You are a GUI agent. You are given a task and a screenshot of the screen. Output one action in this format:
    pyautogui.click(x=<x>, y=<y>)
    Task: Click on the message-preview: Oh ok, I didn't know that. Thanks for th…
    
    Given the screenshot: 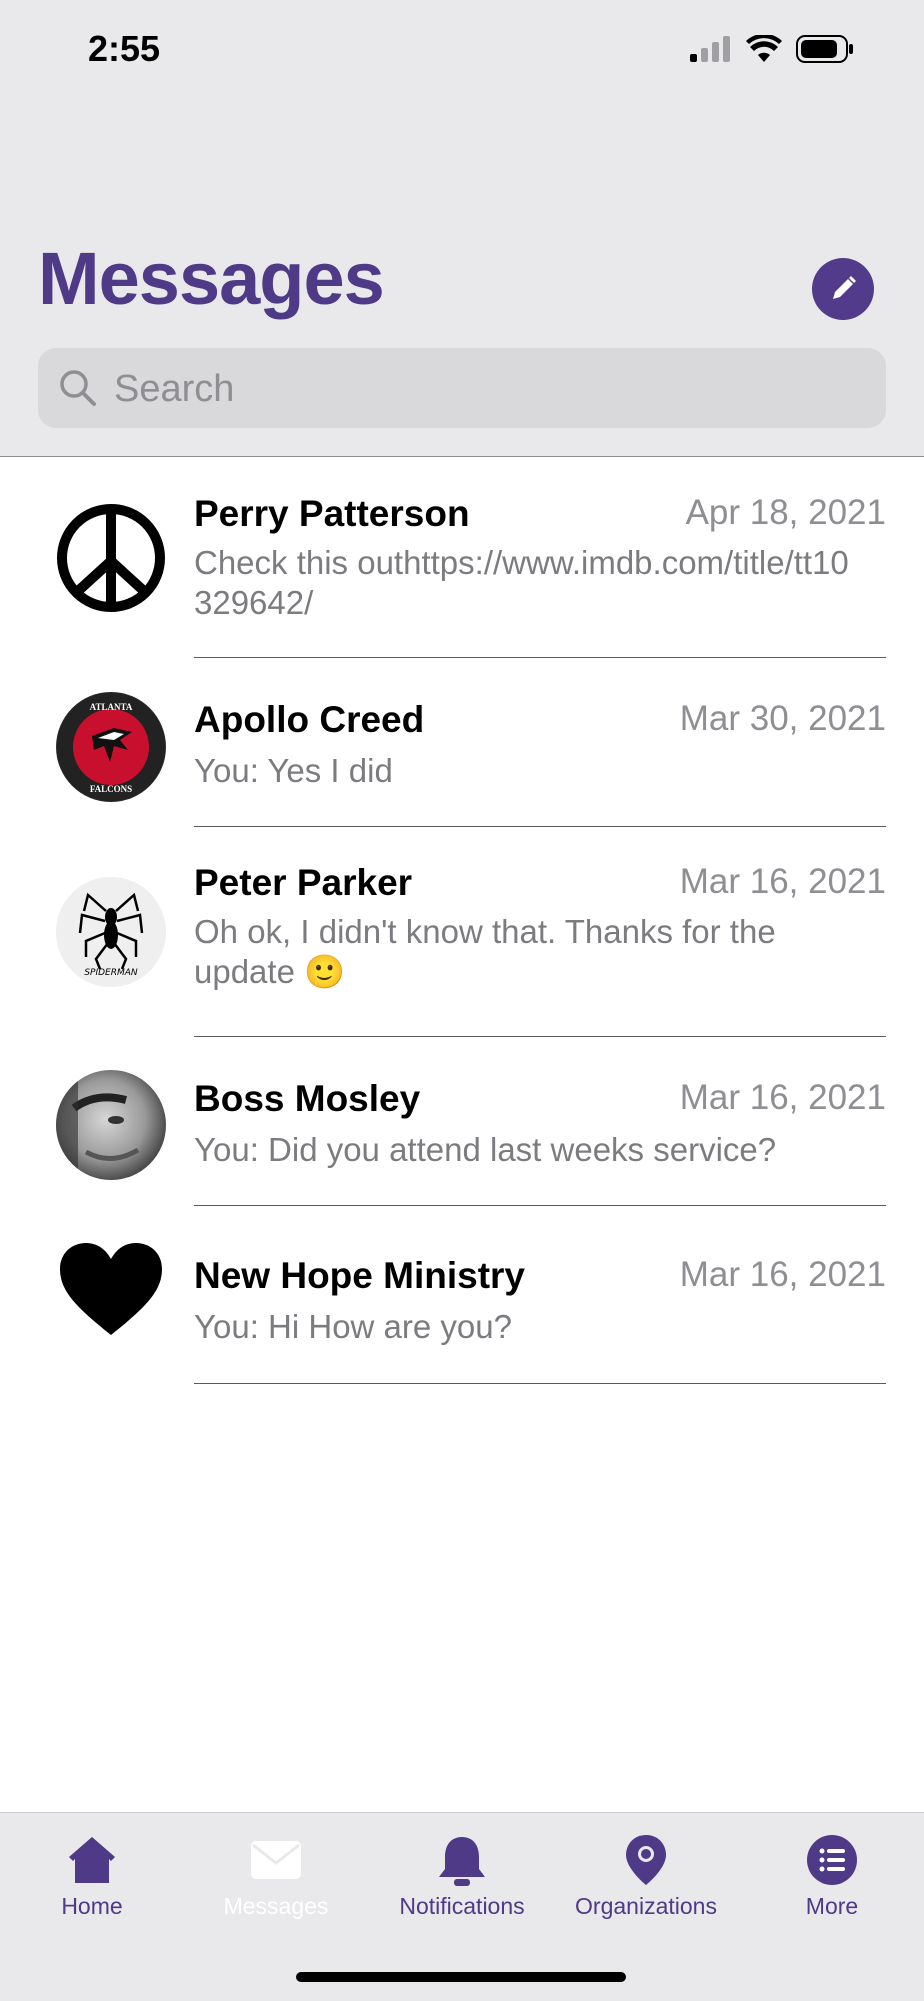 What is the action you would take?
    pyautogui.click(x=485, y=951)
    